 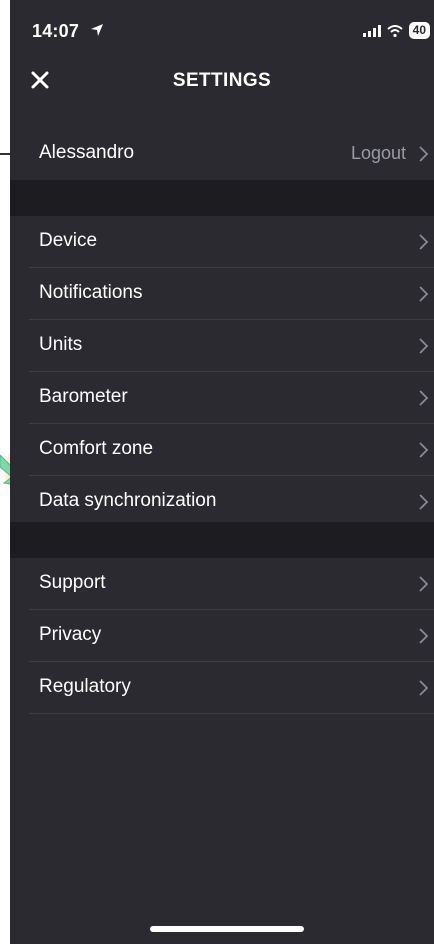 What do you see at coordinates (222, 636) in the screenshot?
I see `settings-item-privacy: Privacy` at bounding box center [222, 636].